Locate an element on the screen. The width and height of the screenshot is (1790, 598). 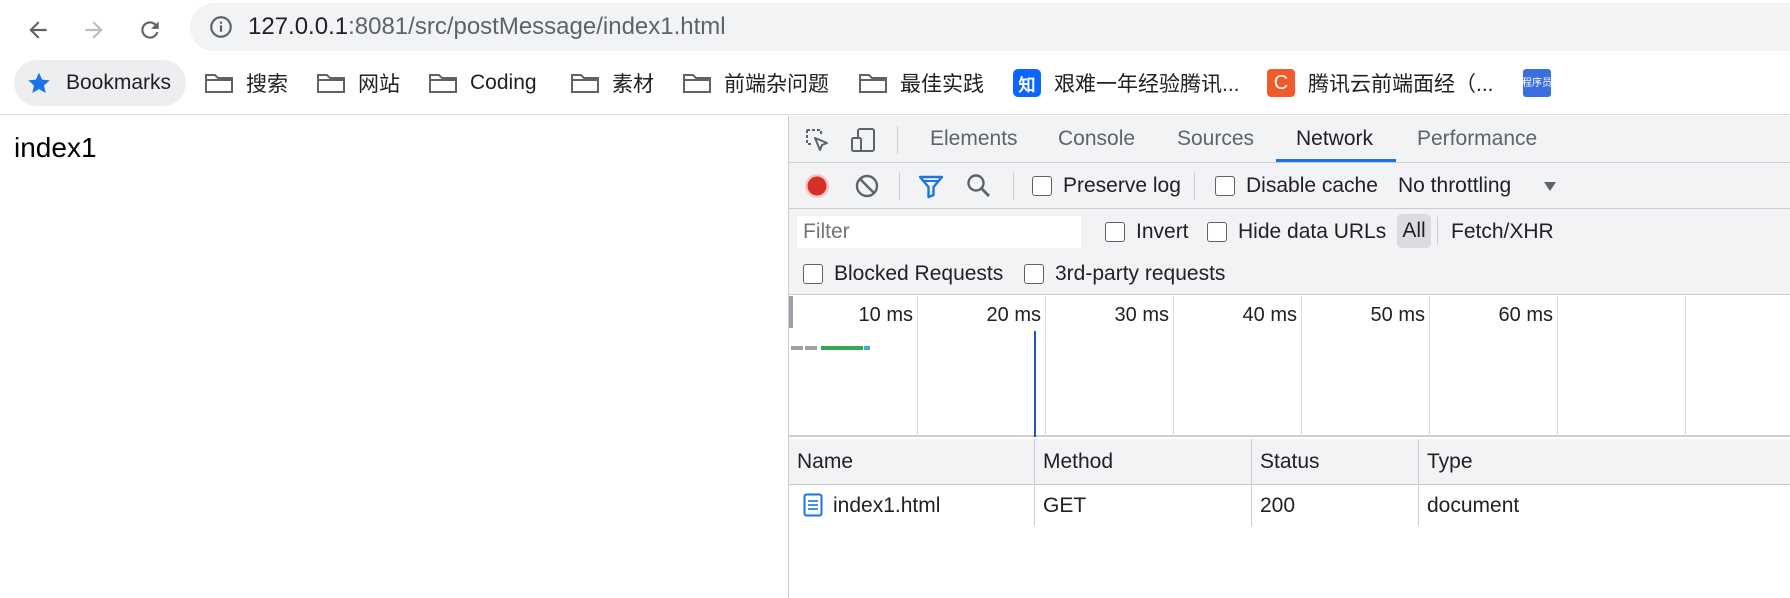
timeline-tick: 20 ms is located at coordinates (1013, 315).